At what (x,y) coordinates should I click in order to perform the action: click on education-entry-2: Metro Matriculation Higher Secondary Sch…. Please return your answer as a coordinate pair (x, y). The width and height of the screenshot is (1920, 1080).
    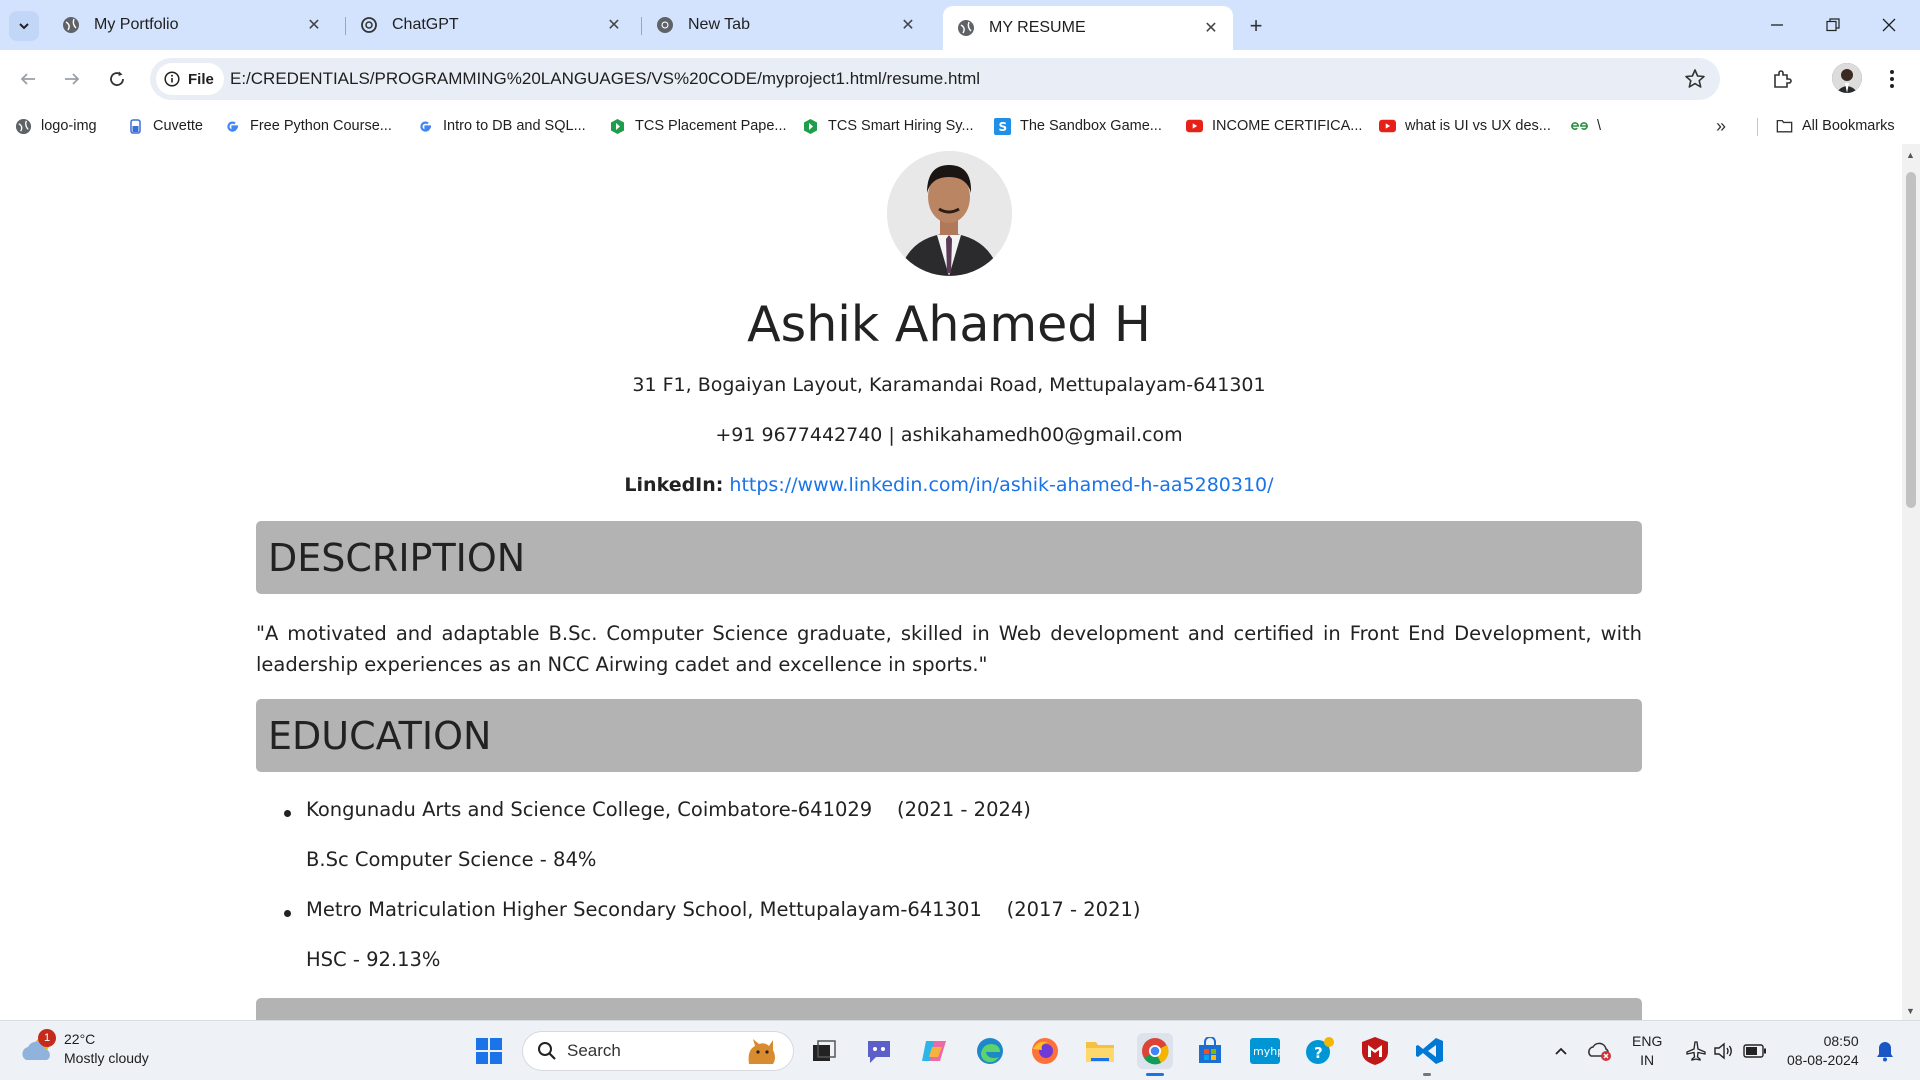
    Looking at the image, I should click on (723, 909).